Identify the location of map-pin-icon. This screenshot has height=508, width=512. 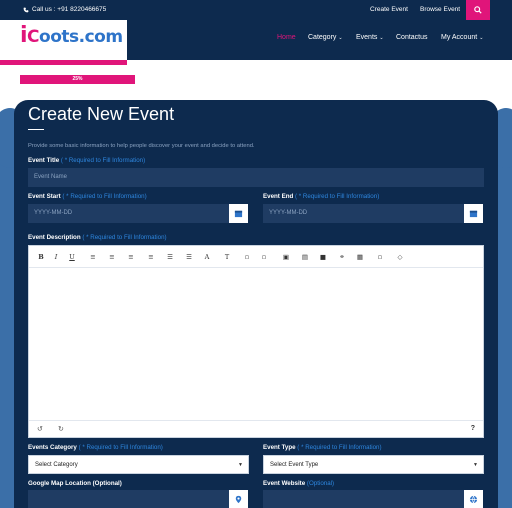
(238, 499).